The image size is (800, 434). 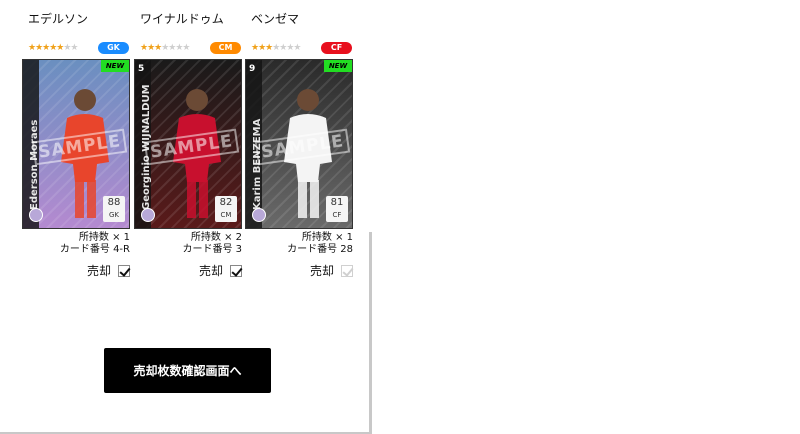 What do you see at coordinates (94, 249) in the screenshot?
I see `card-number: カード番号 4-R` at bounding box center [94, 249].